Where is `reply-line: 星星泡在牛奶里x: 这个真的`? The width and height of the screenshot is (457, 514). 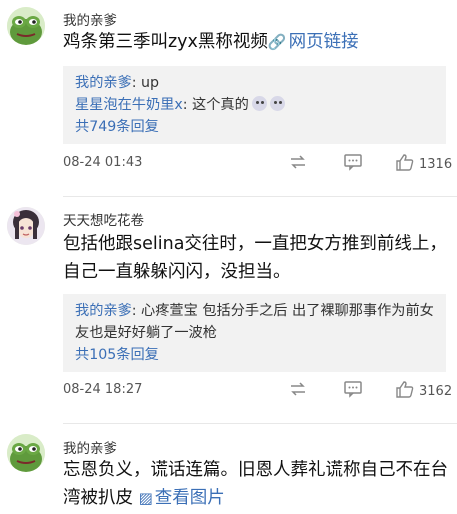 reply-line: 星星泡在牛奶里x: 这个真的 is located at coordinates (254, 105).